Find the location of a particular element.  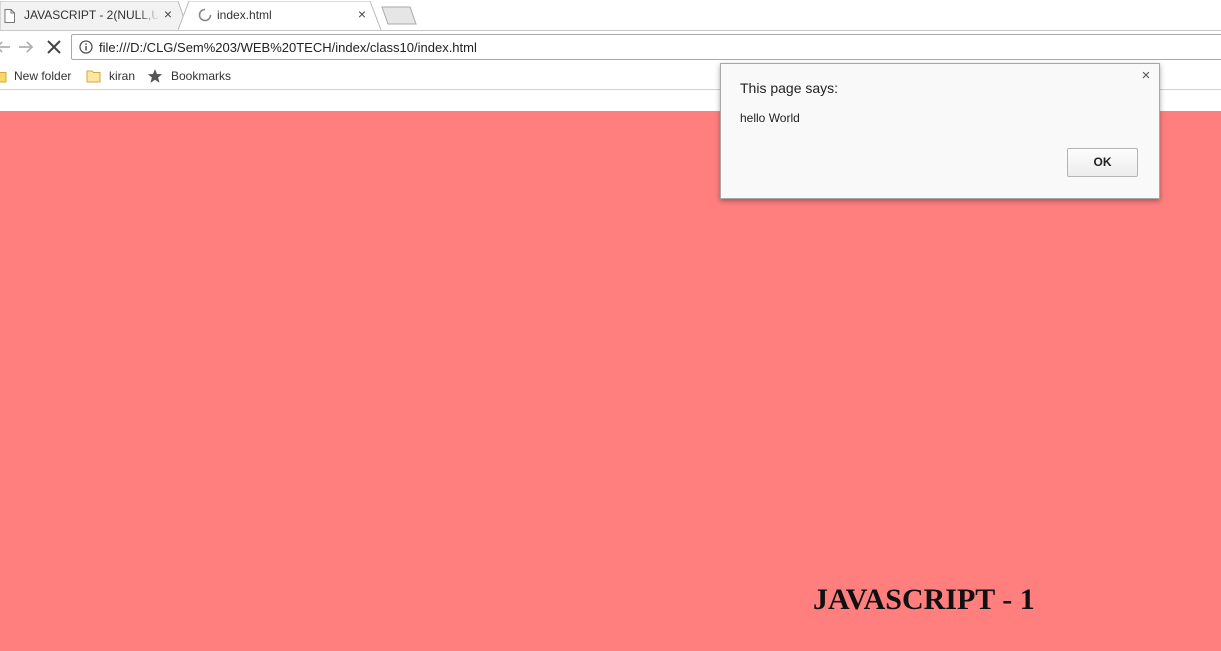

bookmark-kiran: kiran is located at coordinates (116, 76).